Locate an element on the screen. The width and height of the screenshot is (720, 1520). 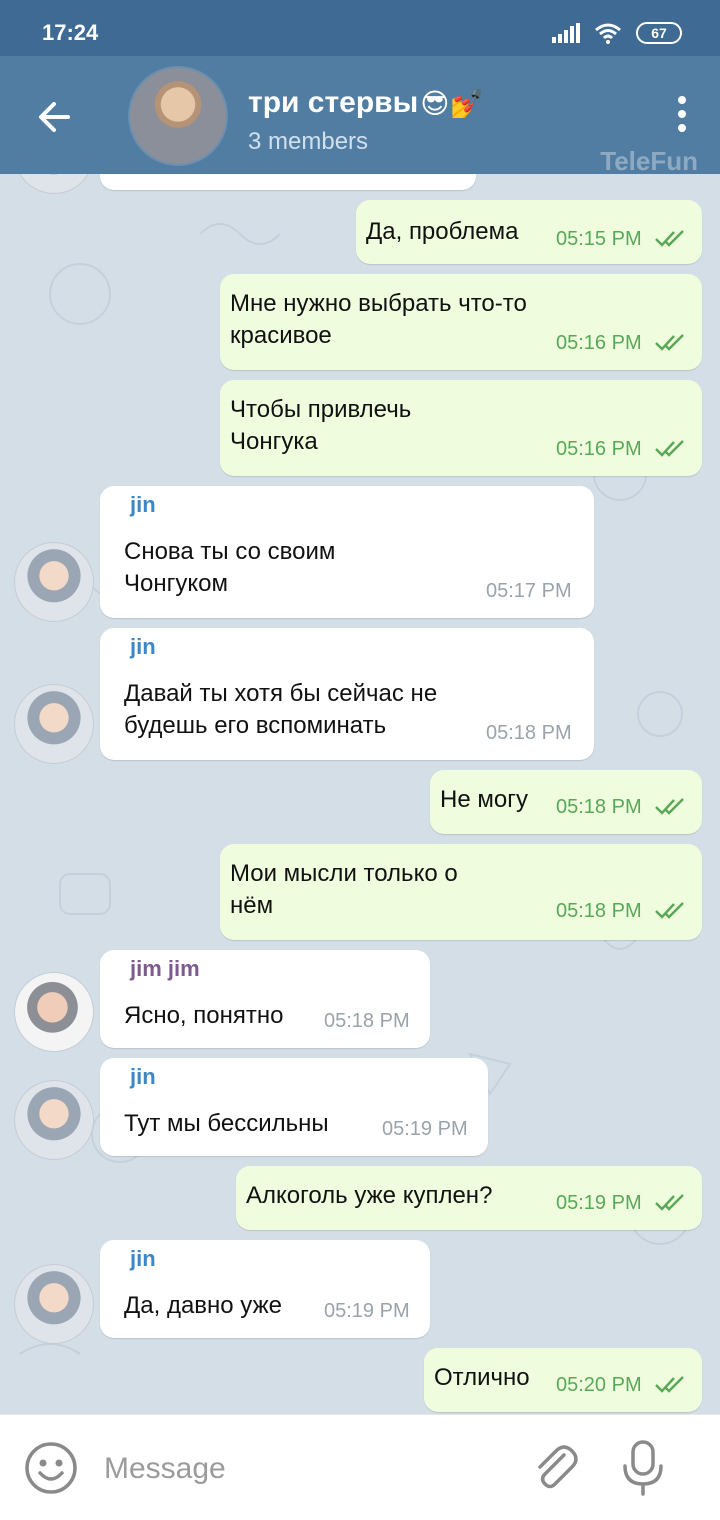
message-bubble: Да, проблема 05:15 PM is located at coordinates (529, 232).